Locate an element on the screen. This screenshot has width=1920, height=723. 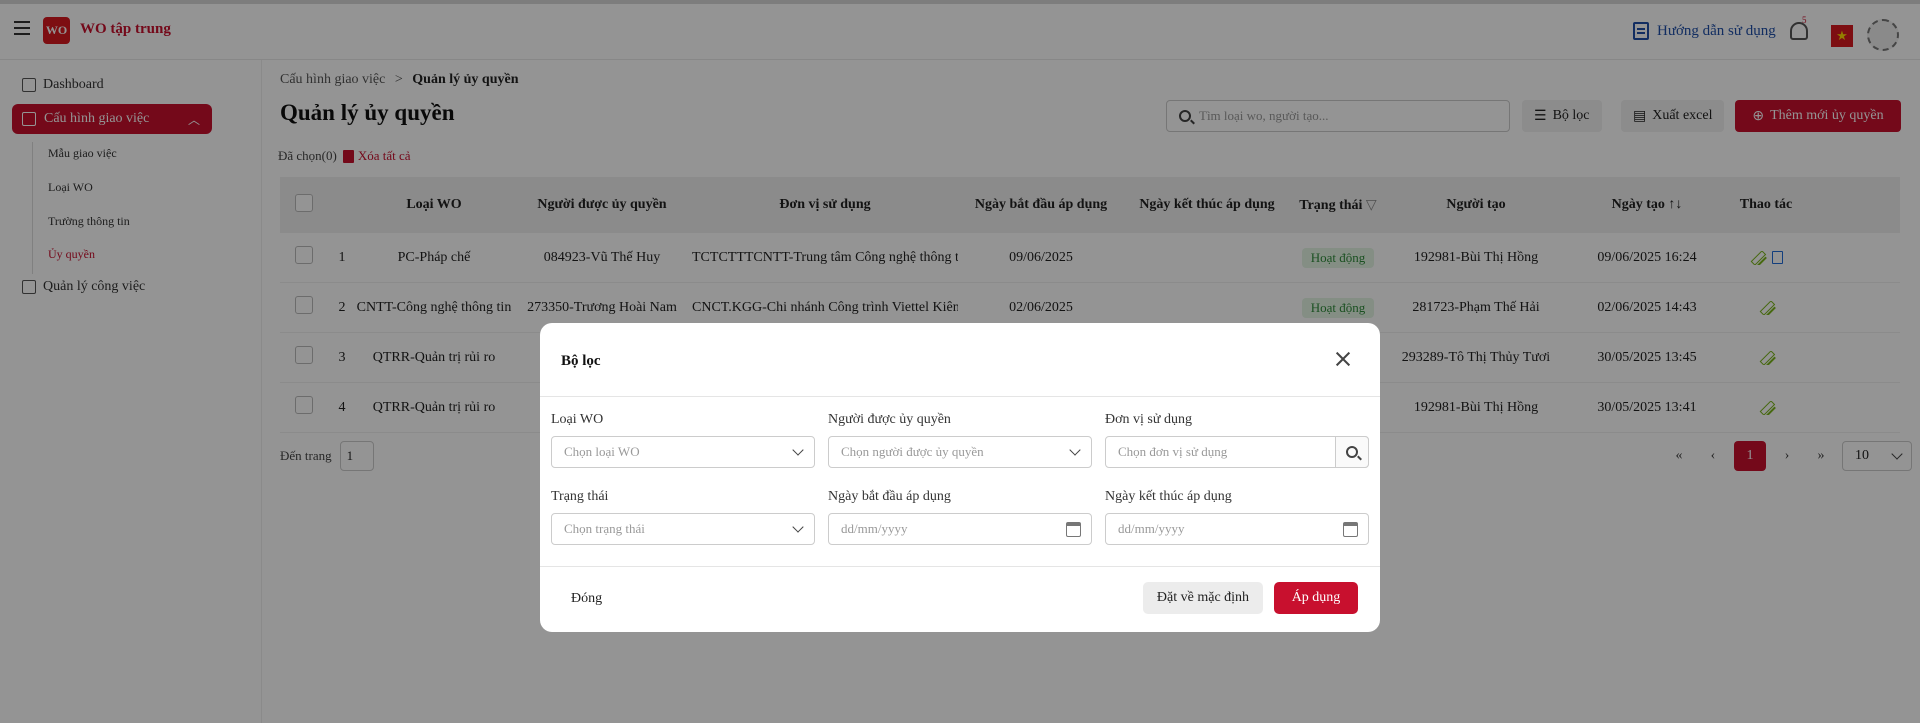
delegate-select: Chọn người được ủy quyền is located at coordinates (960, 452).